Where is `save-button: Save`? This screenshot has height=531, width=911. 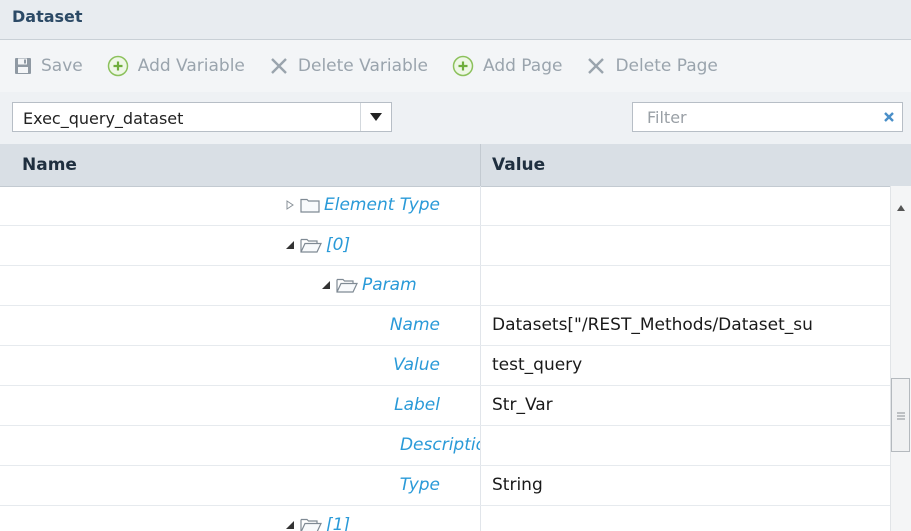 save-button: Save is located at coordinates (48, 66).